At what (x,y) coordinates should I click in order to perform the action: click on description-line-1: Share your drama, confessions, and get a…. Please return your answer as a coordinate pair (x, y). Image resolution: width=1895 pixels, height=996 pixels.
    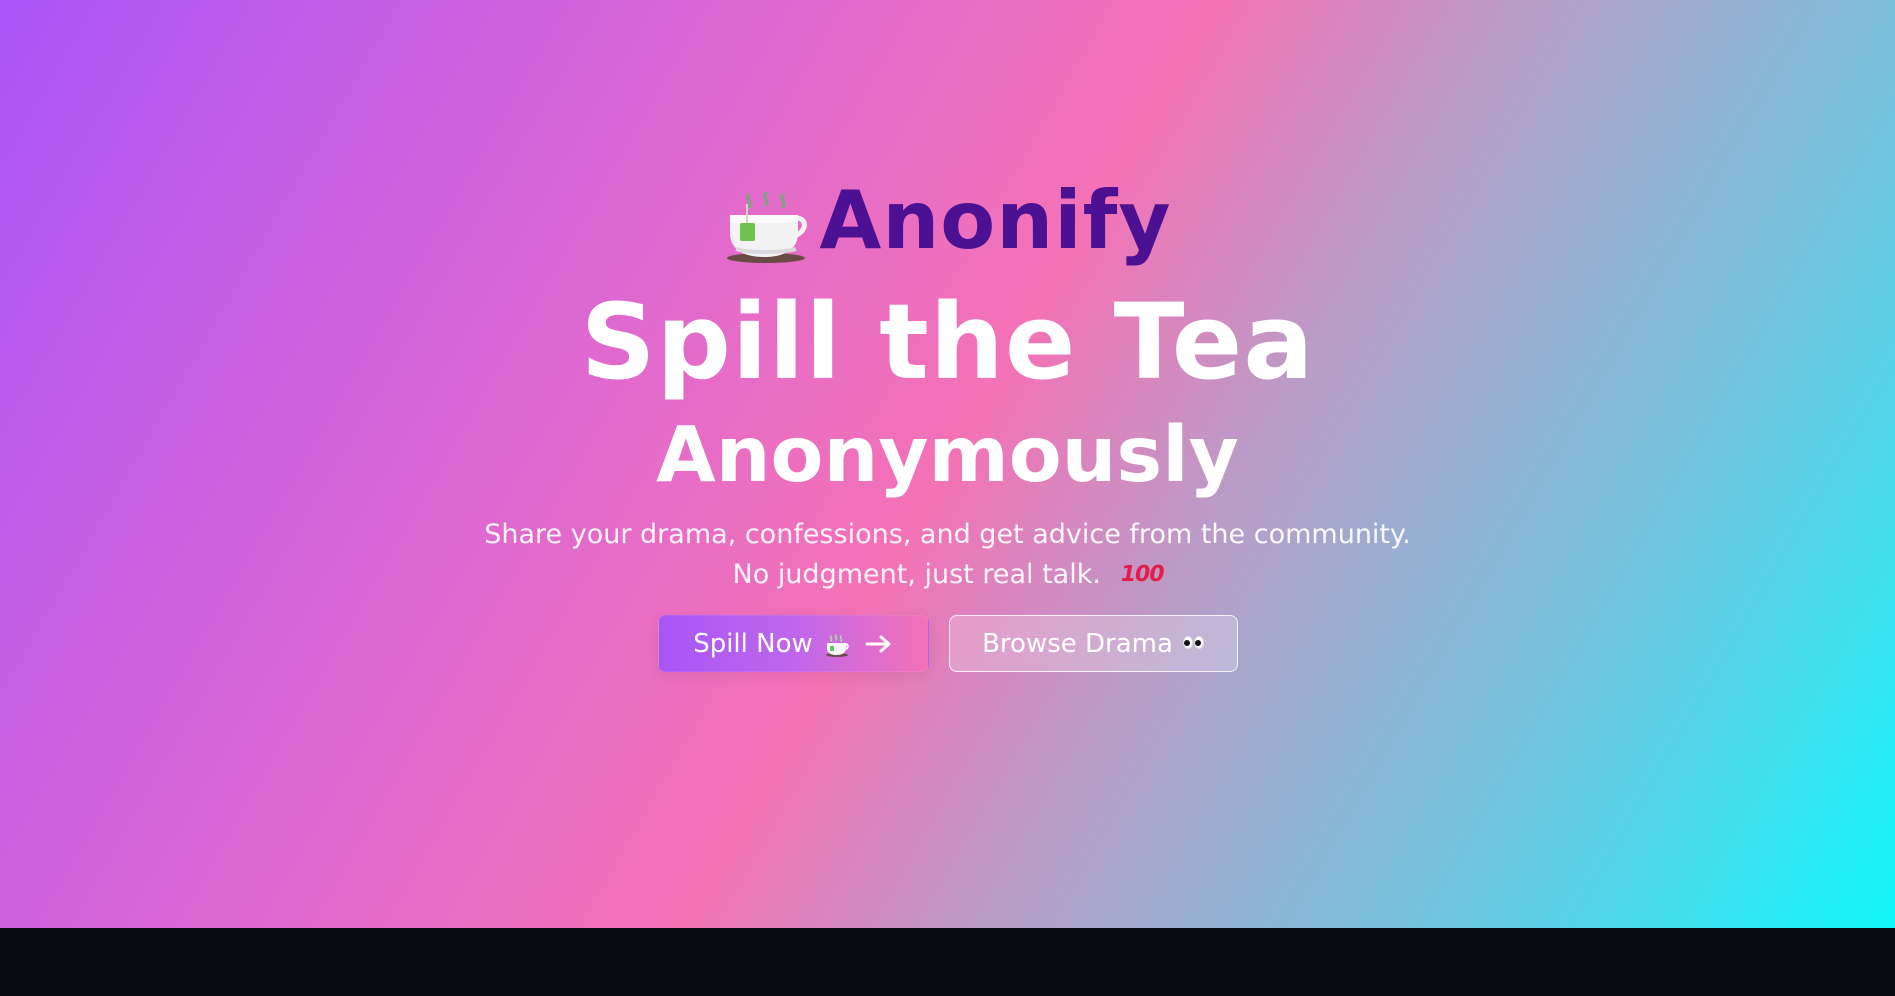
    Looking at the image, I should click on (947, 534).